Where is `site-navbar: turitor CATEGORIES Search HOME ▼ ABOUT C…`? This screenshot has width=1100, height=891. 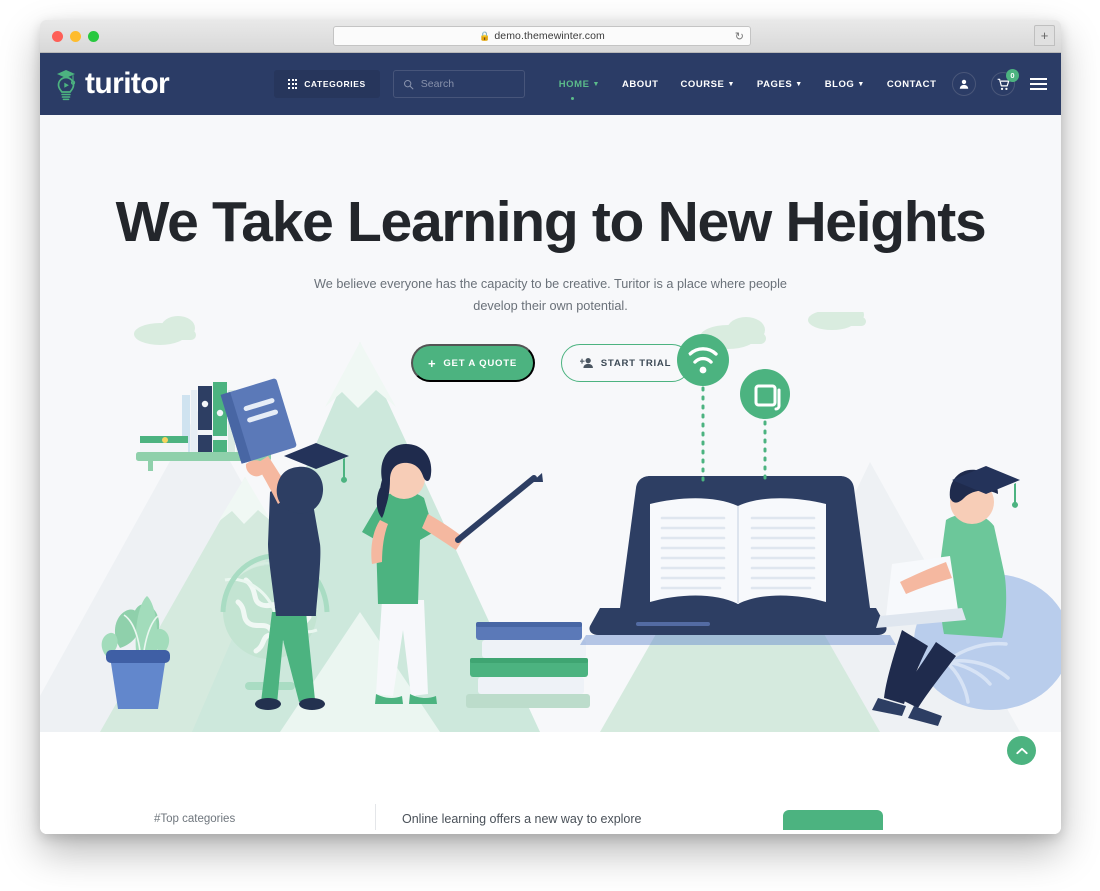
site-navbar: turitor CATEGORIES Search HOME ▼ ABOUT C… is located at coordinates (550, 84).